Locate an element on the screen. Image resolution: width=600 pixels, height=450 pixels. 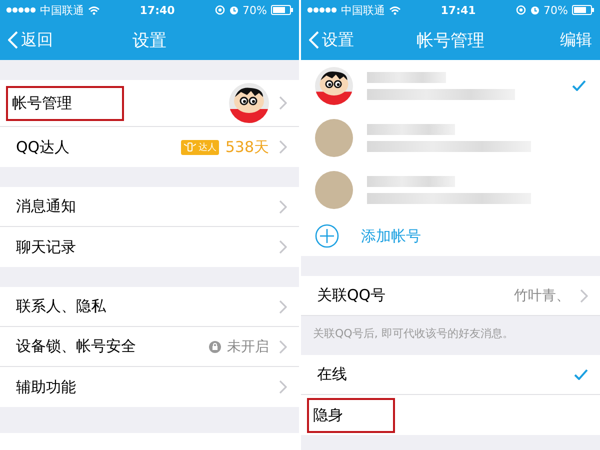
talent-badge: 达人 is located at coordinates (200, 147).